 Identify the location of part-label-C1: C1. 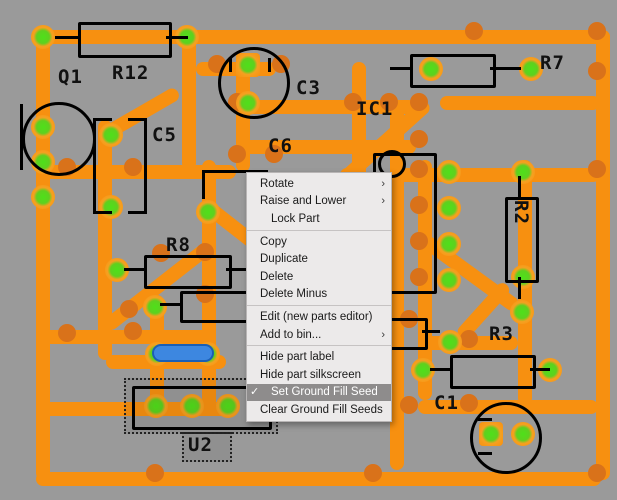
(446, 403).